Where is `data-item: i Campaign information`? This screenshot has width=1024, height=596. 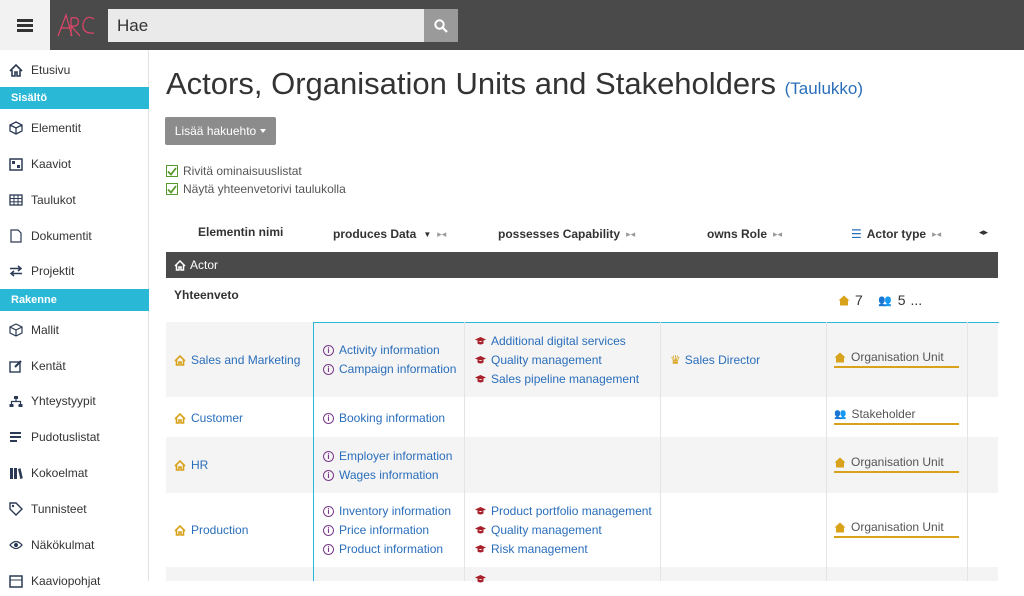
data-item: i Campaign information is located at coordinates (389, 369).